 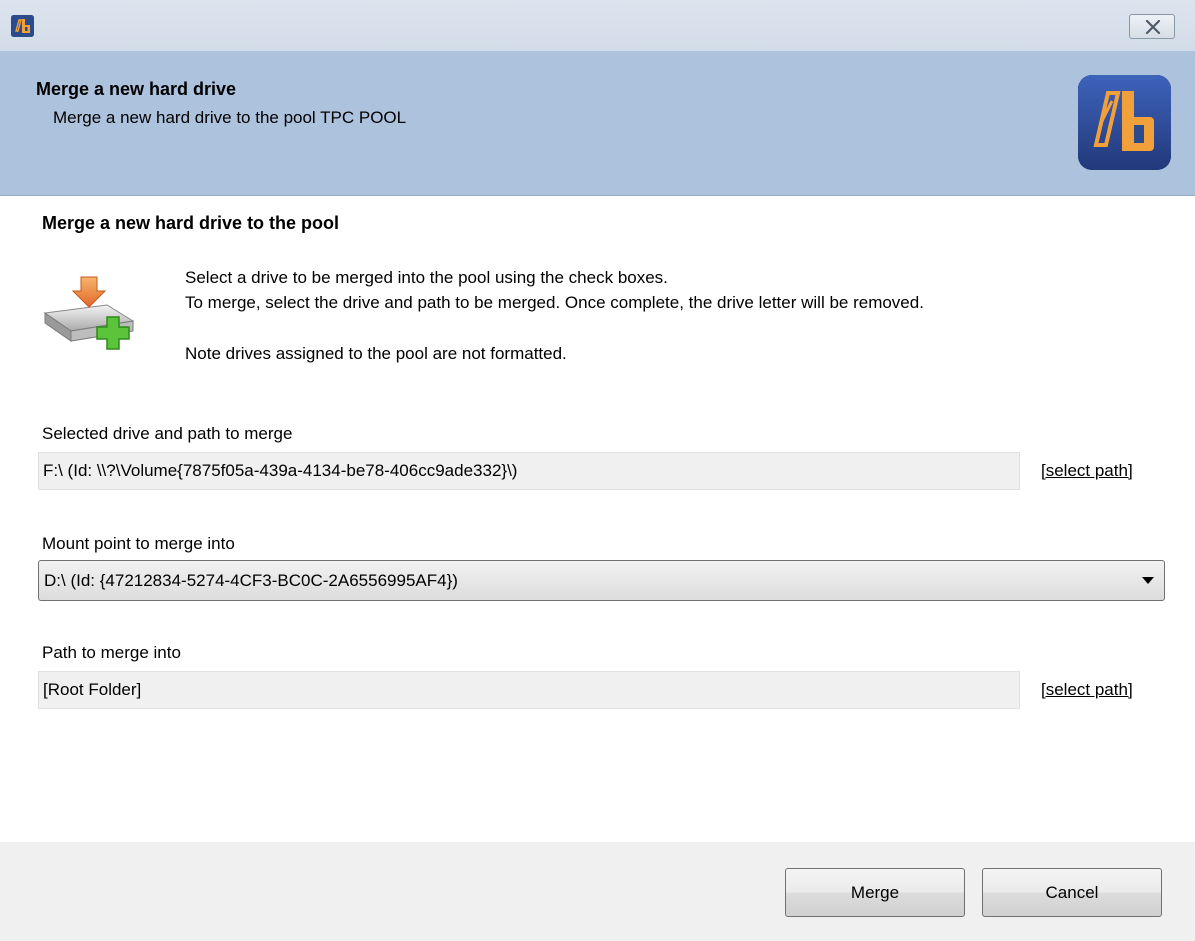 I want to click on section-title: Merge a new hard drive to the pool, so click(x=191, y=223).